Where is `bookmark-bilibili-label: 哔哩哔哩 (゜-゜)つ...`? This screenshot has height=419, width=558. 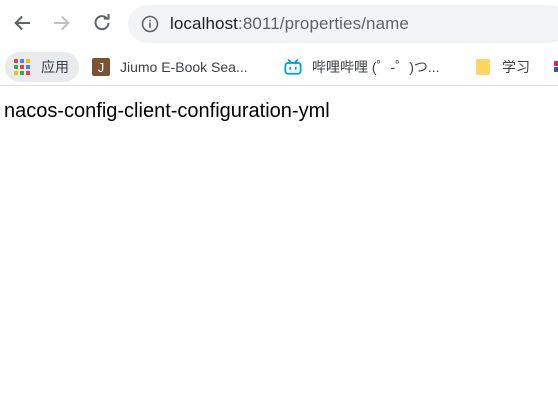 bookmark-bilibili-label: 哔哩哔哩 (゜-゜)つ... is located at coordinates (376, 67).